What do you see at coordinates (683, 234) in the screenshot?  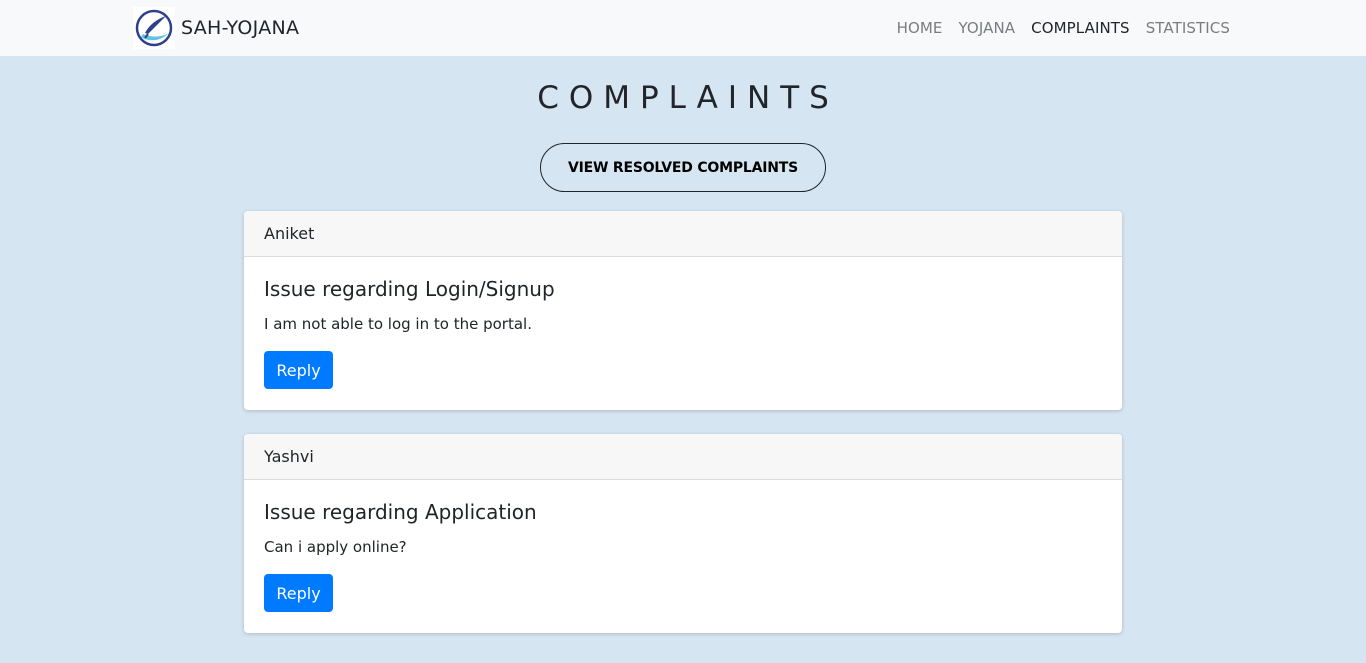 I see `complaint-user: Aniket` at bounding box center [683, 234].